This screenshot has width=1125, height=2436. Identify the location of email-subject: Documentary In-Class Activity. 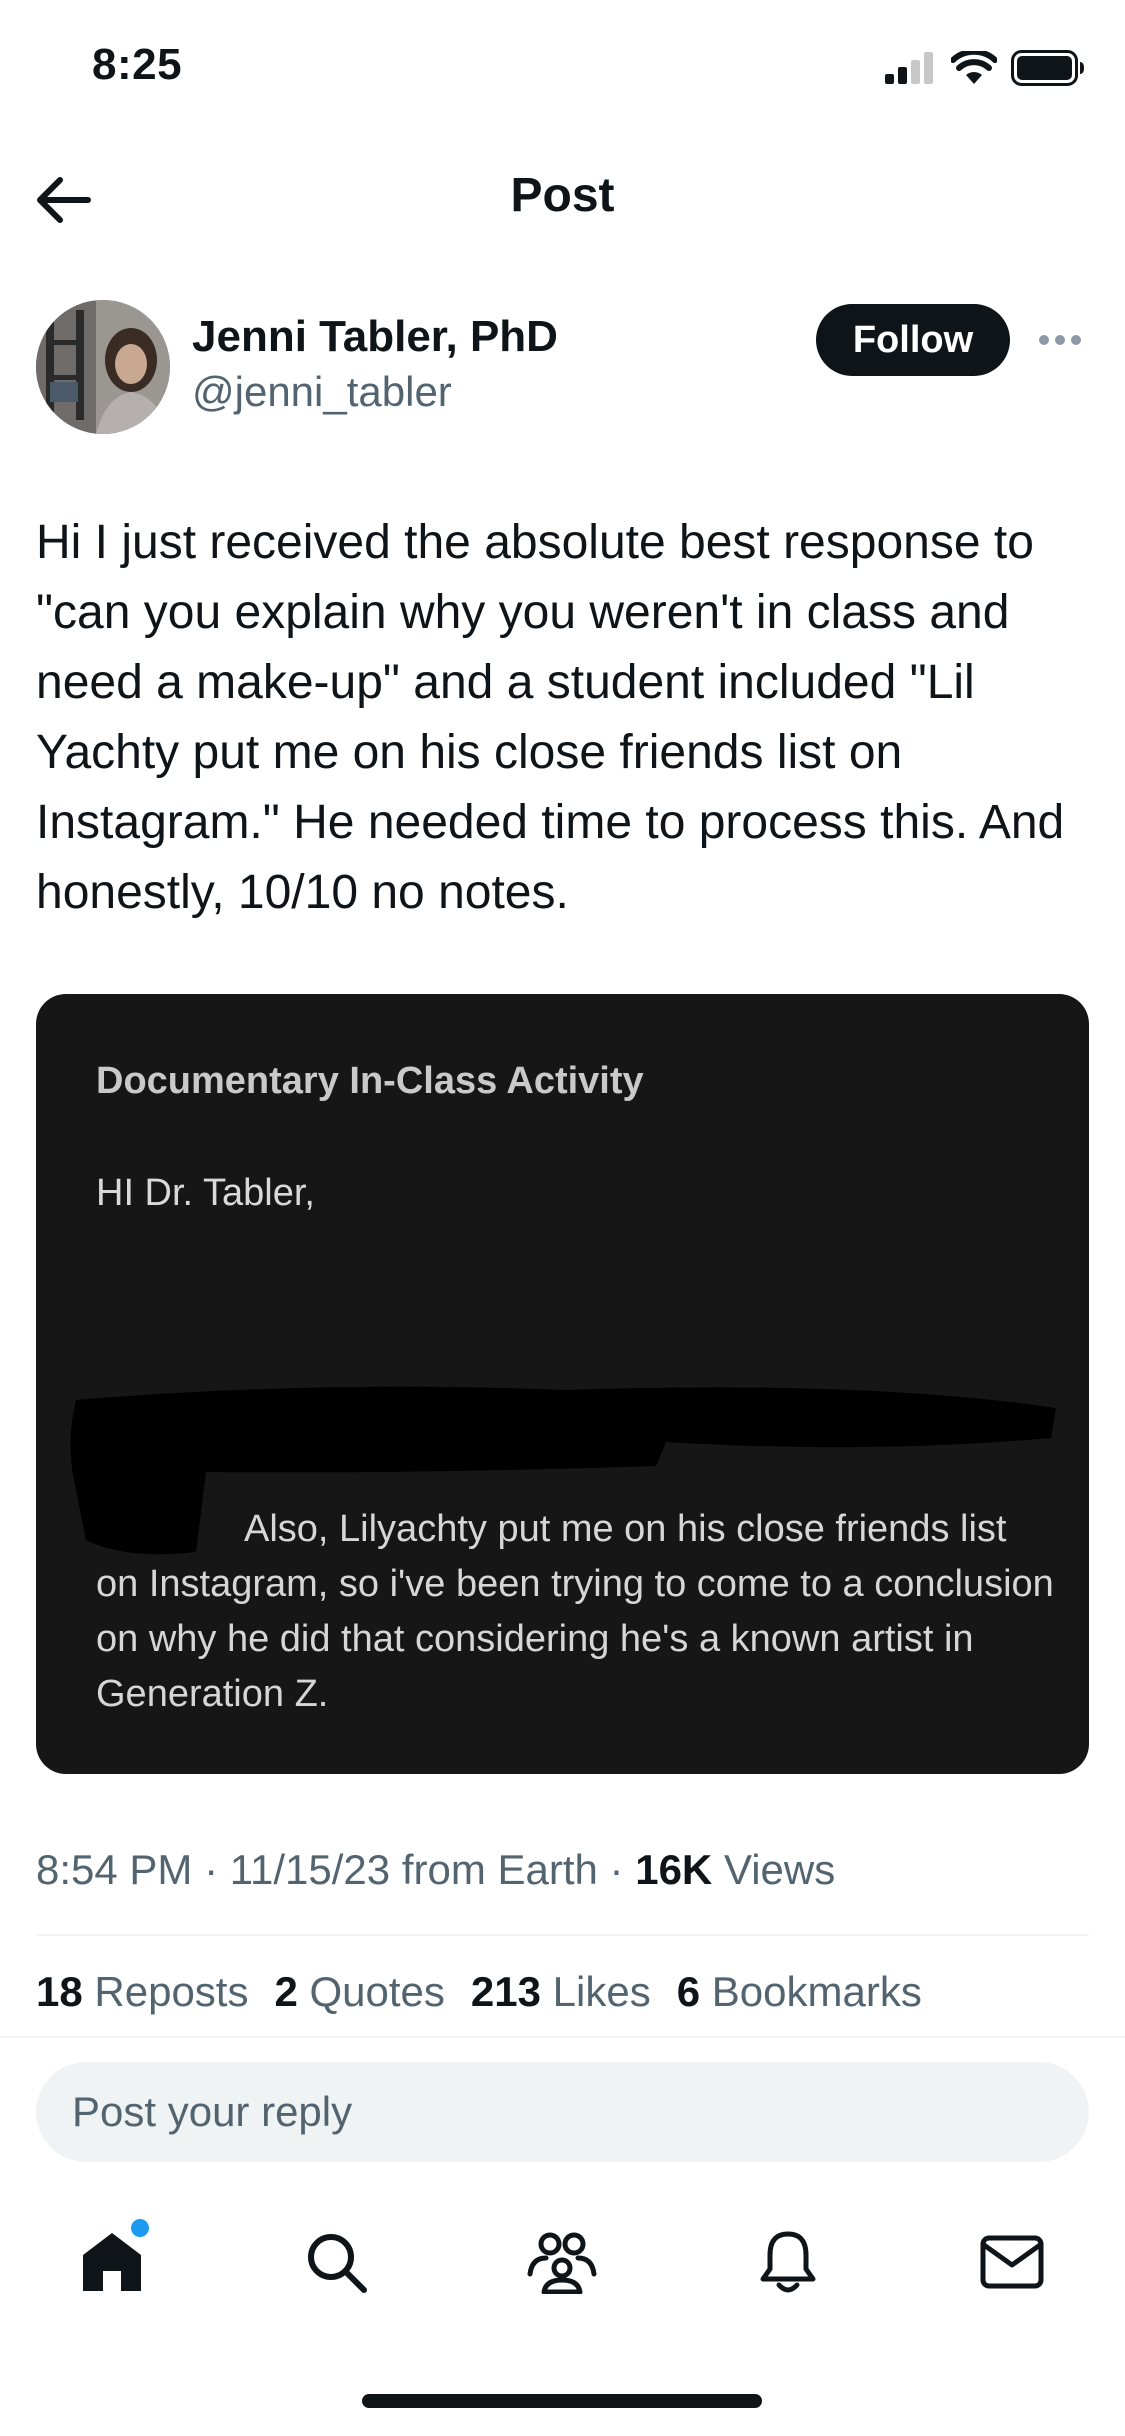
(370, 1081).